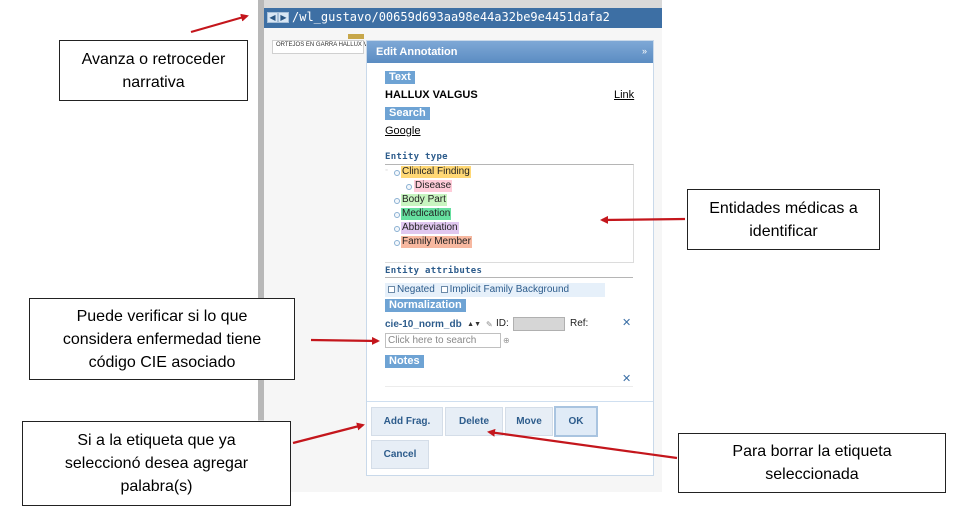 The height and width of the screenshot is (526, 958). What do you see at coordinates (502, 323) in the screenshot?
I see `id-label: ID:` at bounding box center [502, 323].